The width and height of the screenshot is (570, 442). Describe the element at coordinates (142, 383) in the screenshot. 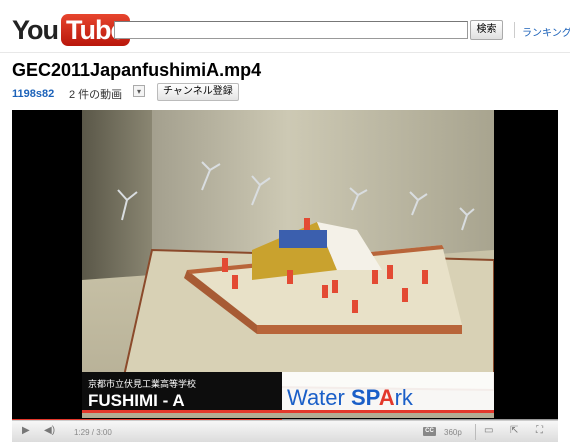

I see `school-name-text: 京都市立伏見工業高等学校` at that location.